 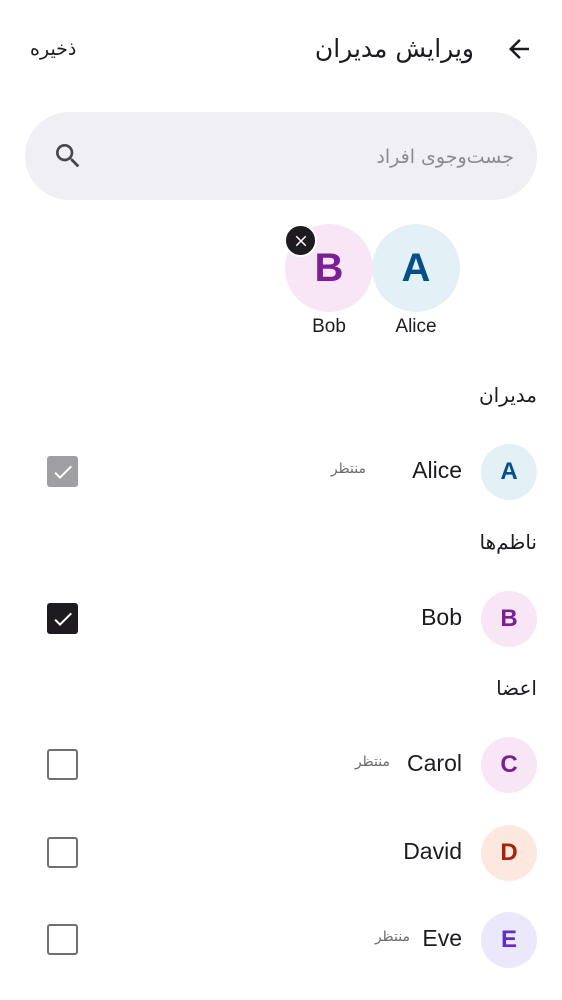 I want to click on arrow-back-icon, so click(x=519, y=49).